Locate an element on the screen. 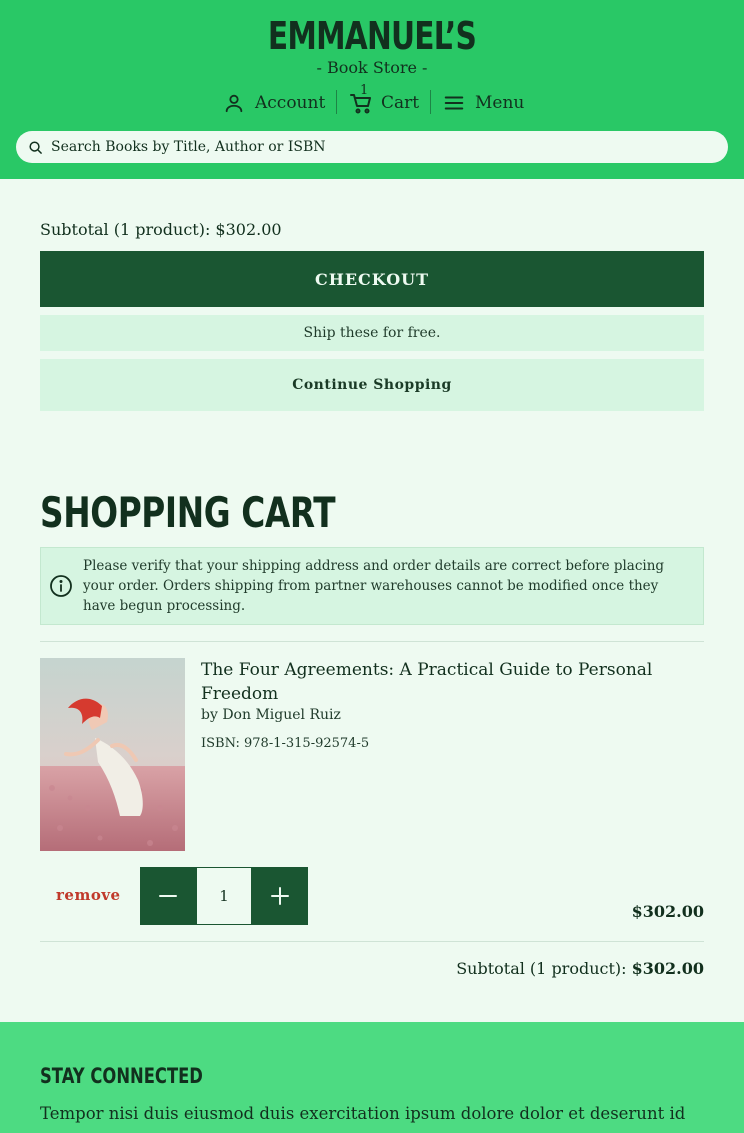  minus-icon is located at coordinates (168, 896).